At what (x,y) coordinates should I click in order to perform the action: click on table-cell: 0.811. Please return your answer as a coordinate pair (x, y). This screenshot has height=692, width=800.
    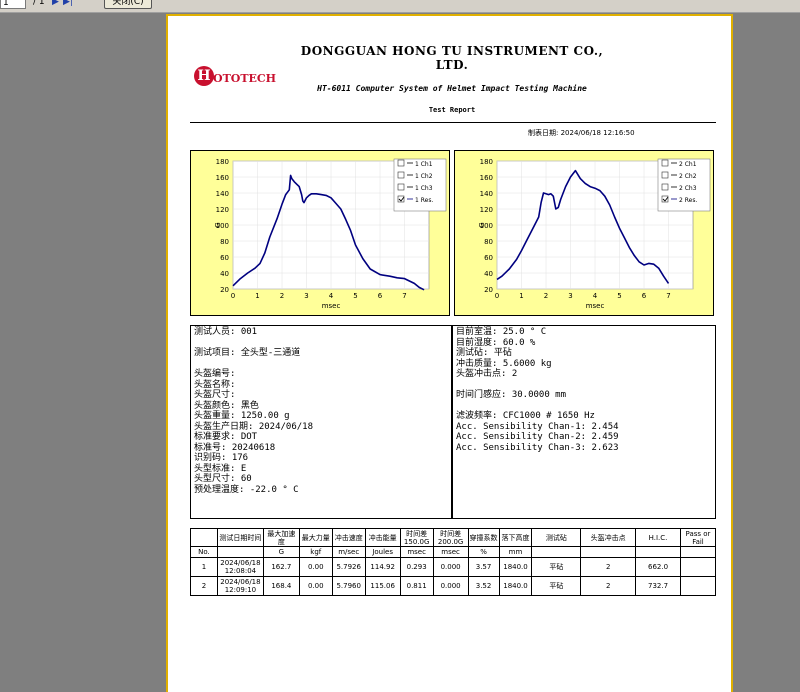
    Looking at the image, I should click on (416, 586).